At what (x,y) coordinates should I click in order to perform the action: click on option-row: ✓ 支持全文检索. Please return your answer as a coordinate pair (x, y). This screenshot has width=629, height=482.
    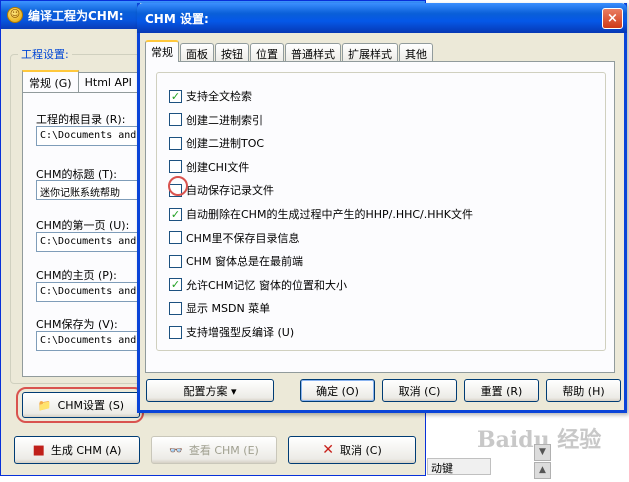
    Looking at the image, I should click on (210, 96).